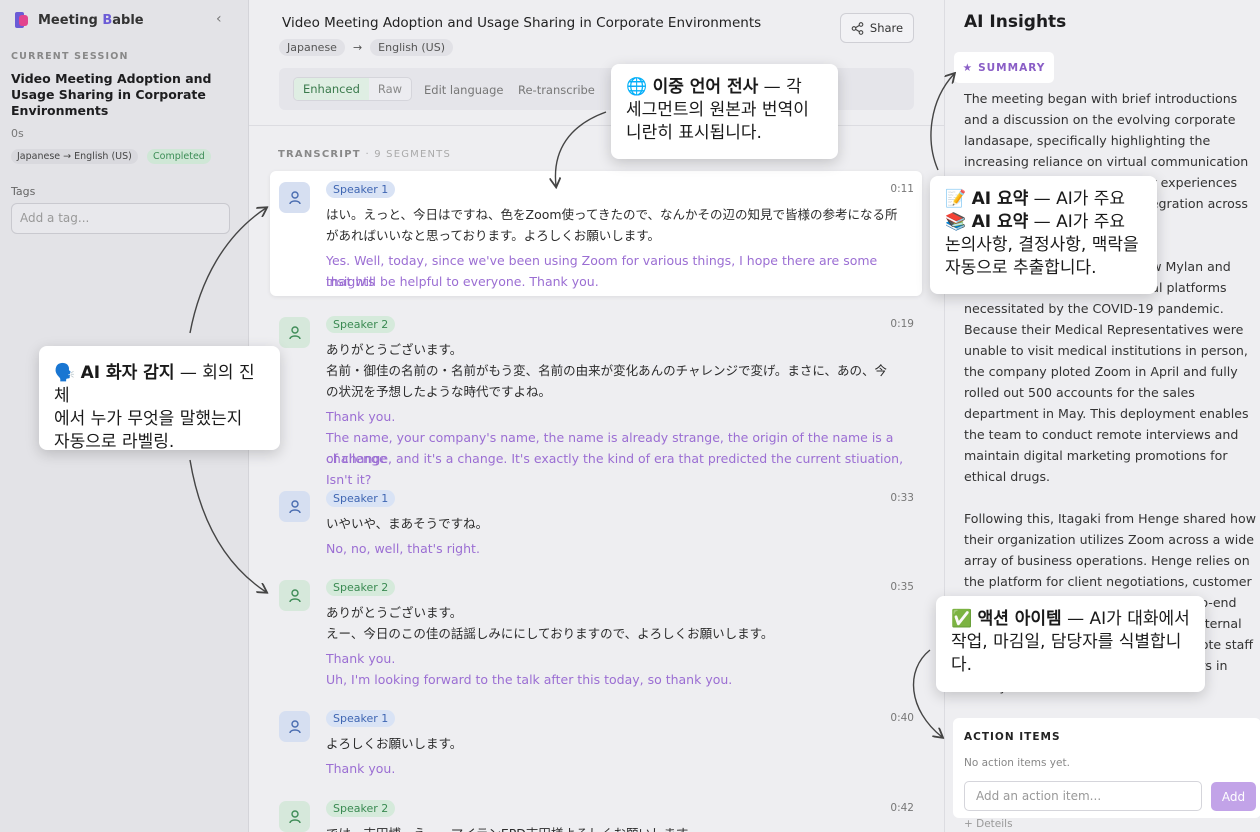  What do you see at coordinates (1125, 619) in the screenshot?
I see `callout-text: — AI가 대화에서` at bounding box center [1125, 619].